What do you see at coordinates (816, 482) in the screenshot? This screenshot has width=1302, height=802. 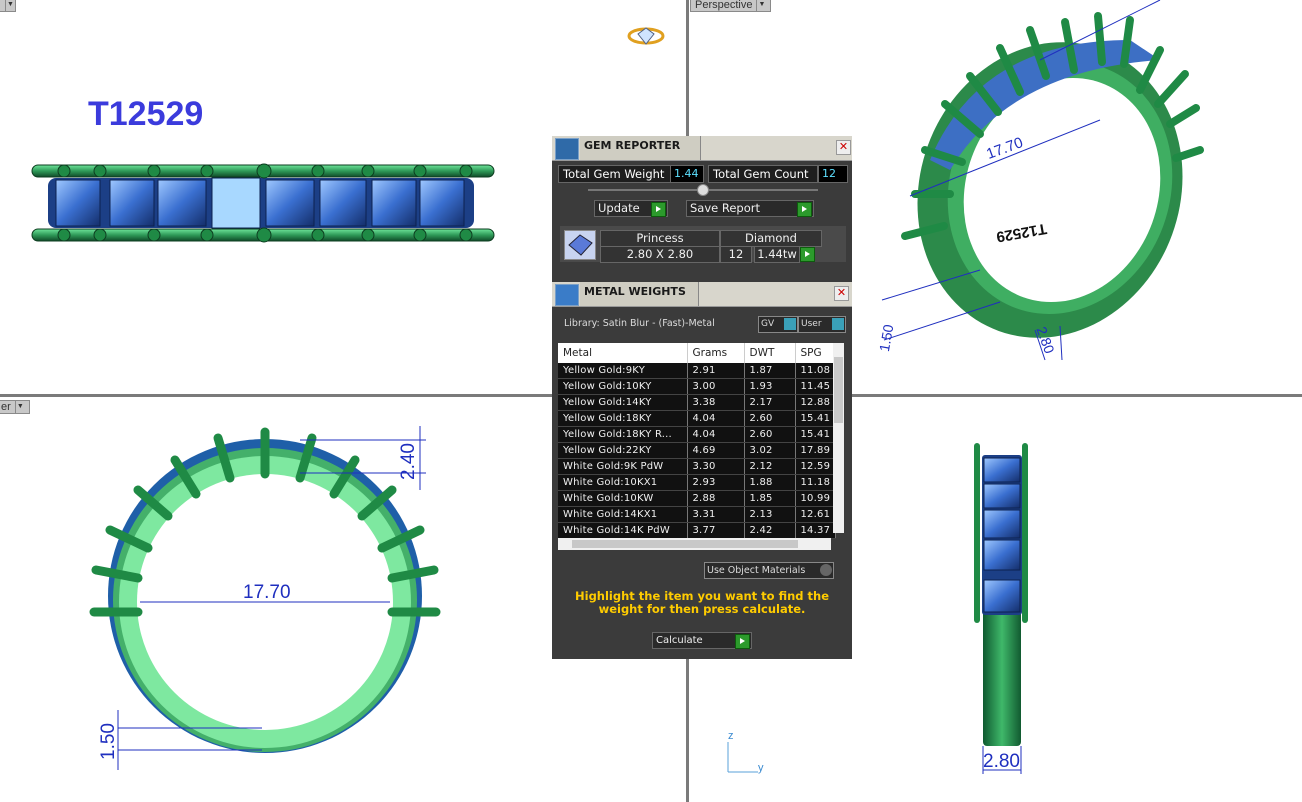 I see `table-cell: 11.18` at bounding box center [816, 482].